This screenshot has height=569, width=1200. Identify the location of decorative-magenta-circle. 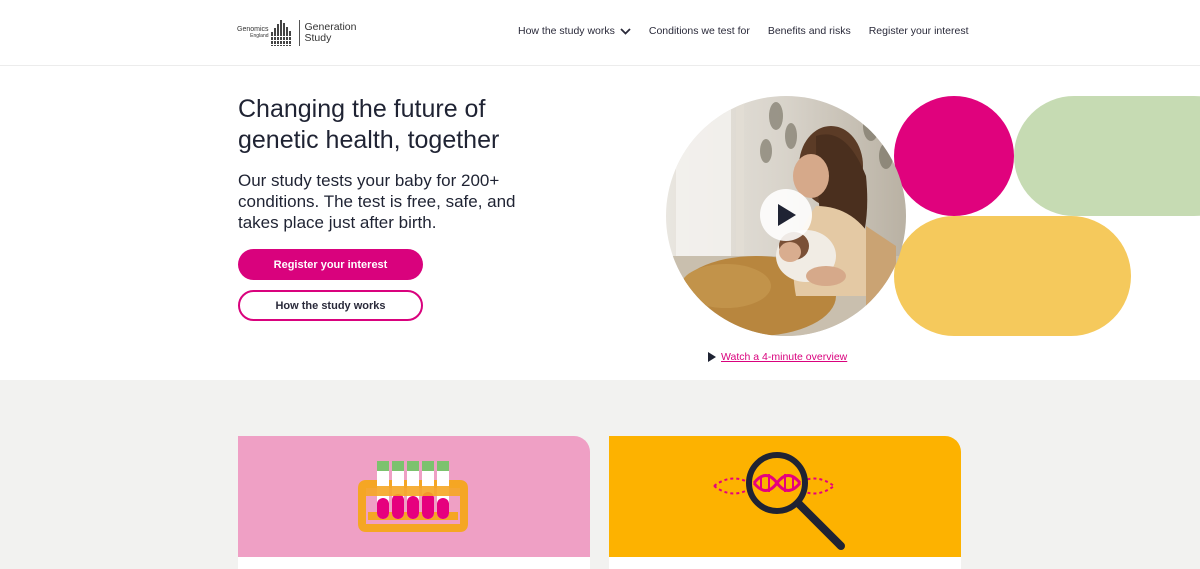
(954, 156).